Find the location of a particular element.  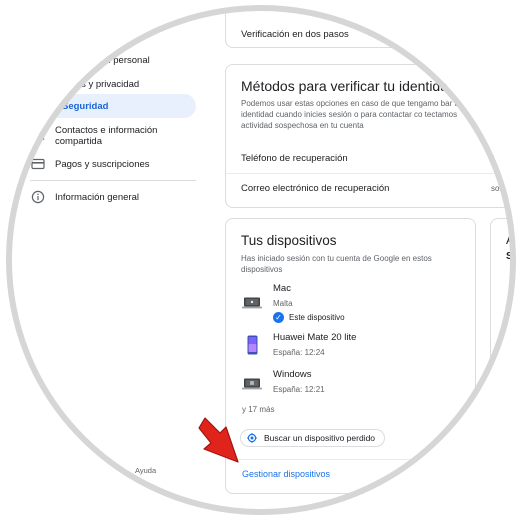

recovery-phone-row: Teléfono de recuperación is located at coordinates (294, 158).